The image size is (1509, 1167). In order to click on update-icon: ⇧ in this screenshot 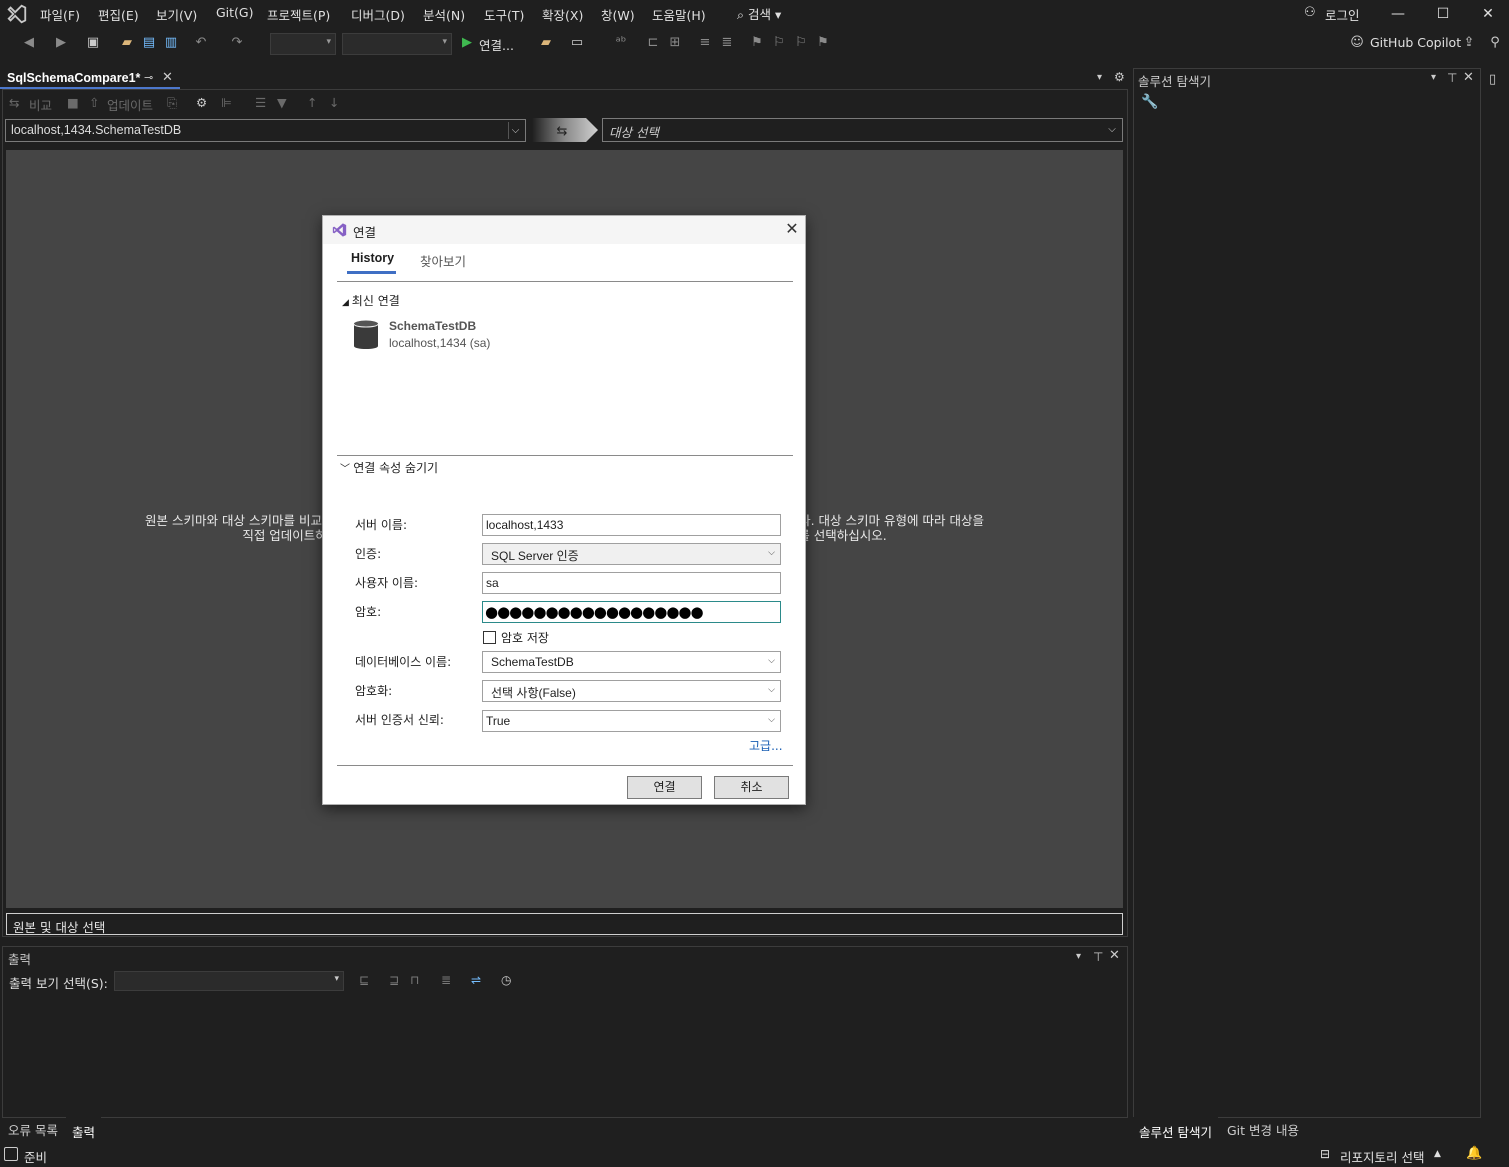, I will do `click(94, 102)`.